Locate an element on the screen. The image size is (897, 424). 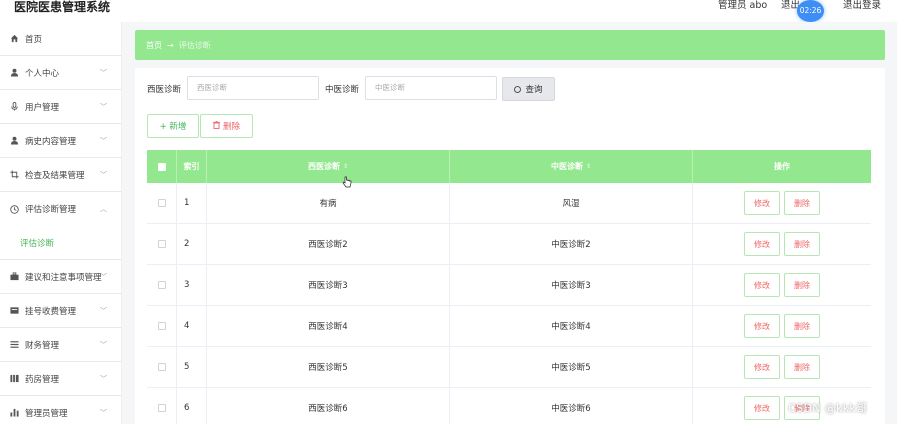
sidebar-item-registration: 挂号收费管理 ﹀ is located at coordinates (61, 311).